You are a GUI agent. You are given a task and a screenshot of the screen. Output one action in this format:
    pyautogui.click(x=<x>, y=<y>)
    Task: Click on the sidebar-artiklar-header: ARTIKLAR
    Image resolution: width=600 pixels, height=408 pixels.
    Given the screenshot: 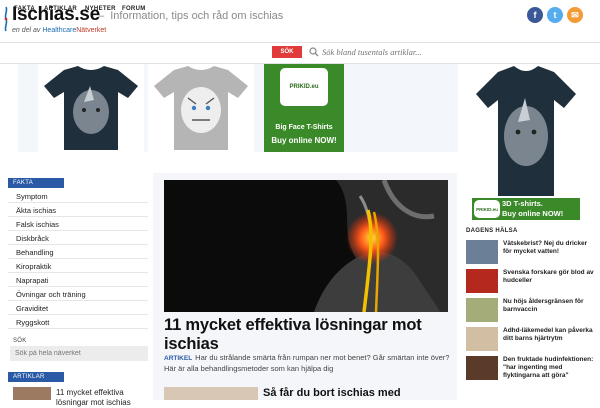 What is the action you would take?
    pyautogui.click(x=36, y=377)
    